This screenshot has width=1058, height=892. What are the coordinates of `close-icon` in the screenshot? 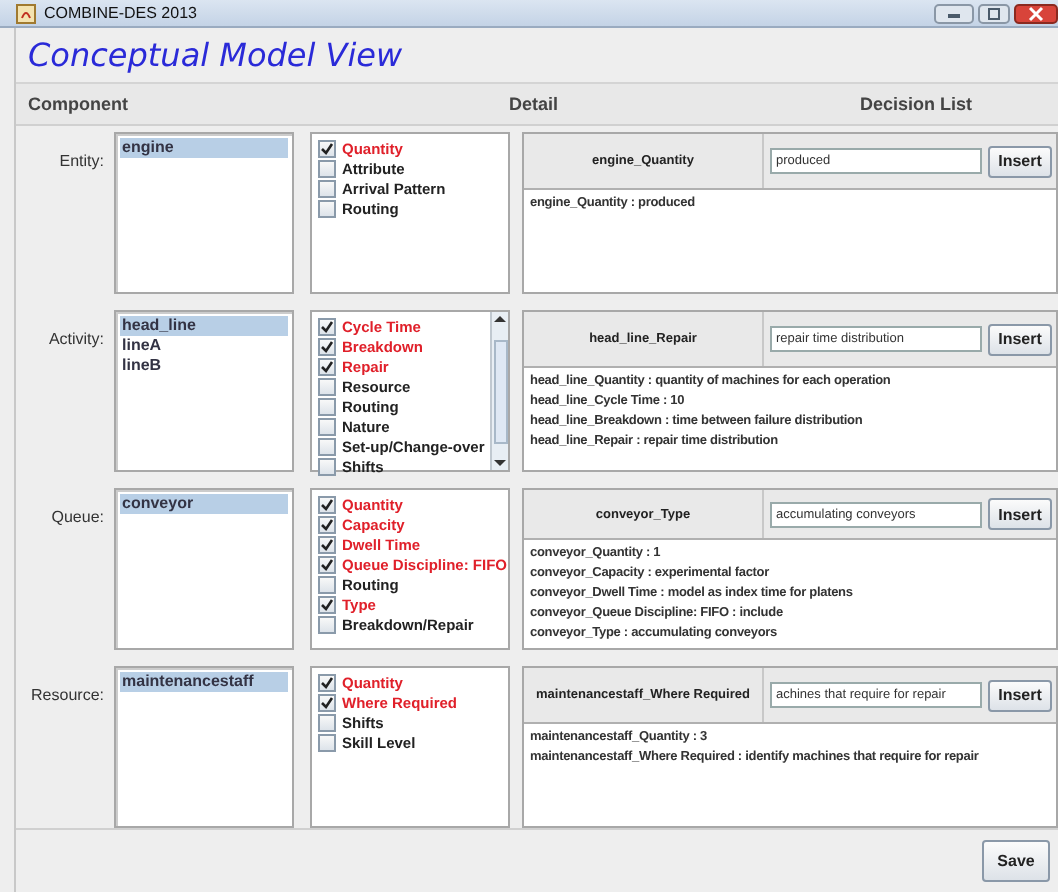 It's located at (1036, 13).